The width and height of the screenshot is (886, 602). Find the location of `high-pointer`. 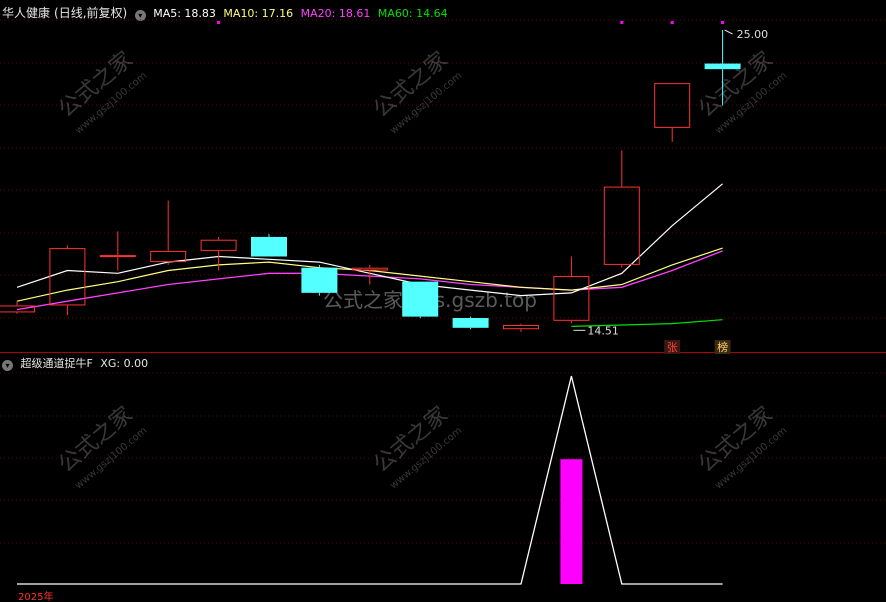

high-pointer is located at coordinates (728, 32).